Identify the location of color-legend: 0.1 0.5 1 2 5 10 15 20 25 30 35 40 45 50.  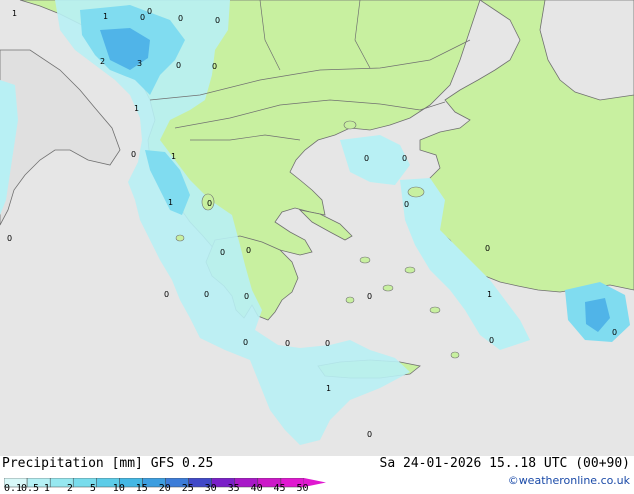
(166, 483).